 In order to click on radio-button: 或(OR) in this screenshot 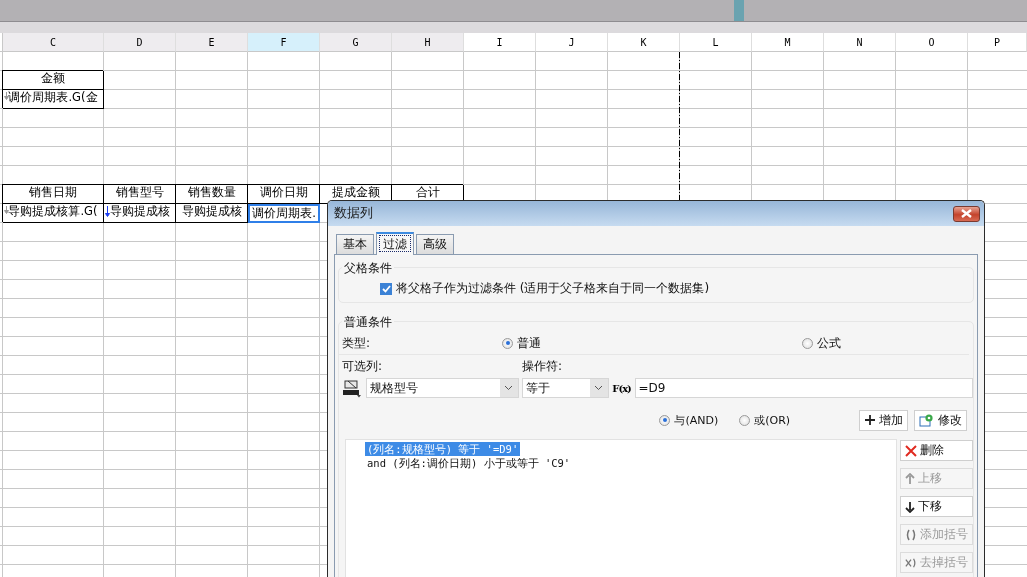, I will do `click(799, 420)`.